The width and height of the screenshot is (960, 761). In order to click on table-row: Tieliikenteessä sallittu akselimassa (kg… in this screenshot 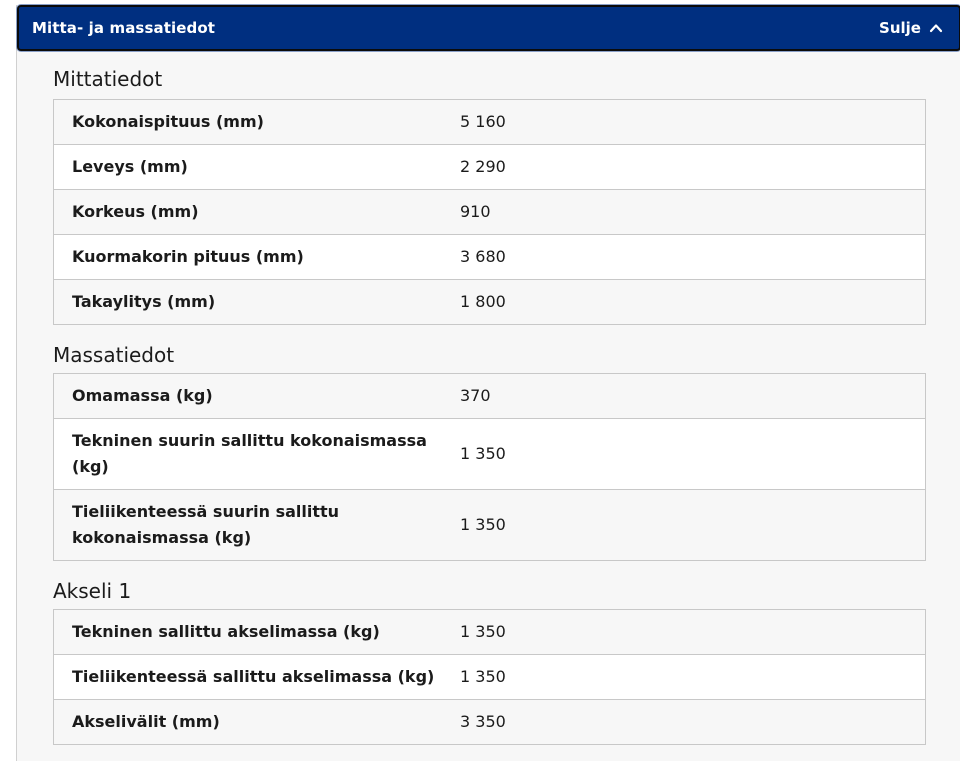, I will do `click(489, 677)`.